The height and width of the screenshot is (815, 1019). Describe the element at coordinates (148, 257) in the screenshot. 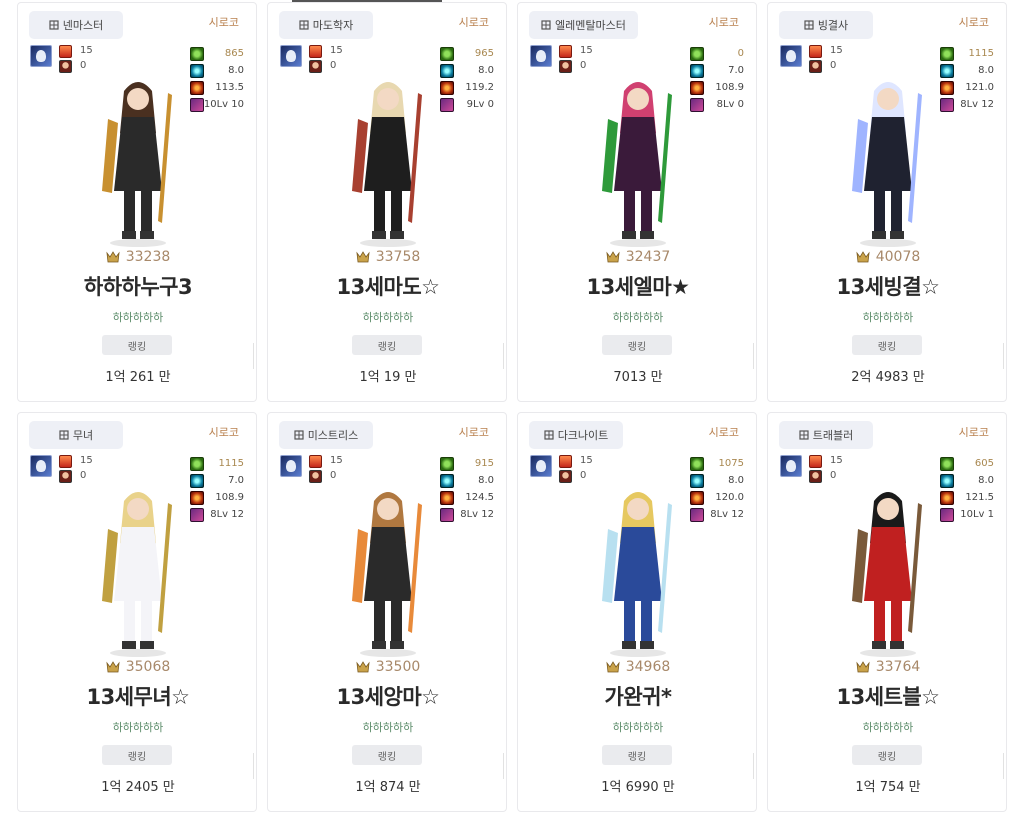

I see `fame-value: 33238` at that location.